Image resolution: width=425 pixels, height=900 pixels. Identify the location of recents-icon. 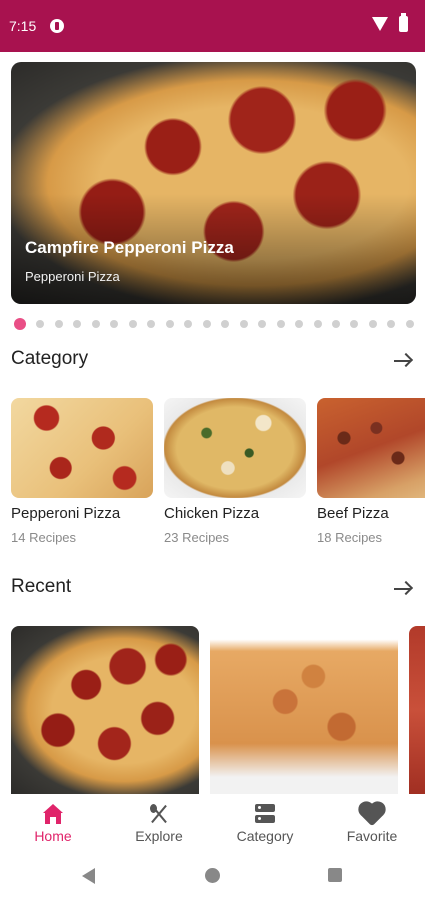
(335, 875).